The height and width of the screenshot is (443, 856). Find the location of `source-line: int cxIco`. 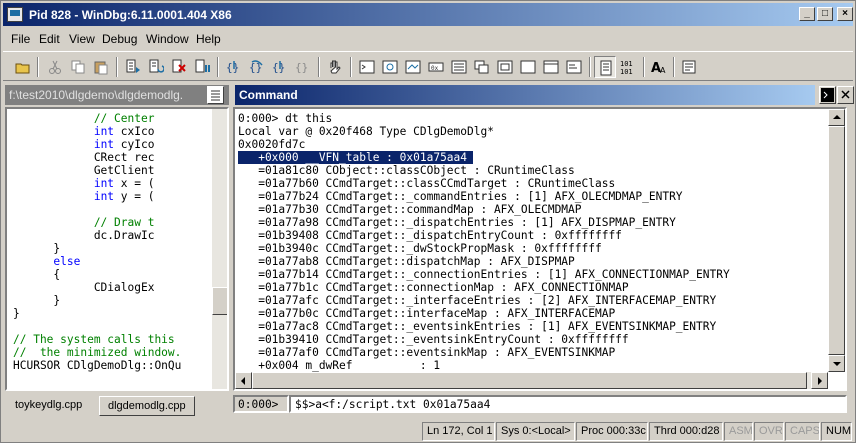

source-line: int cxIco is located at coordinates (124, 131).